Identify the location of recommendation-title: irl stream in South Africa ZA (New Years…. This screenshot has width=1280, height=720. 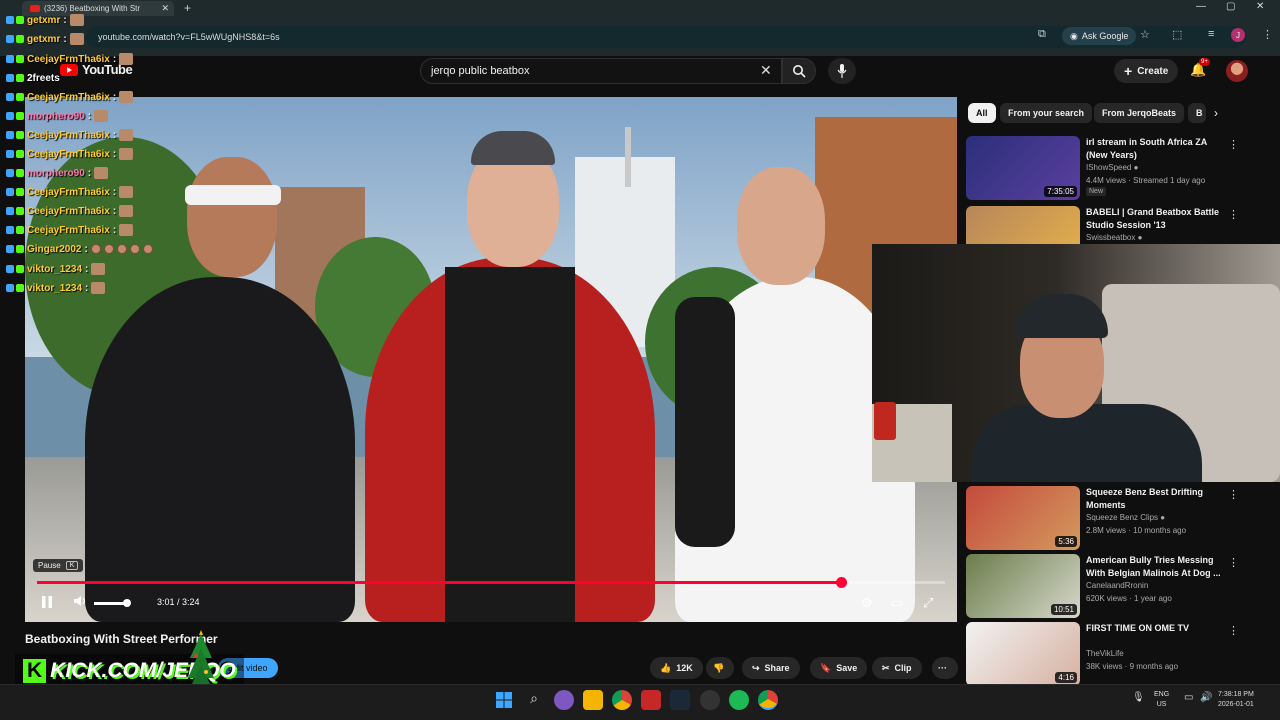
(1156, 149).